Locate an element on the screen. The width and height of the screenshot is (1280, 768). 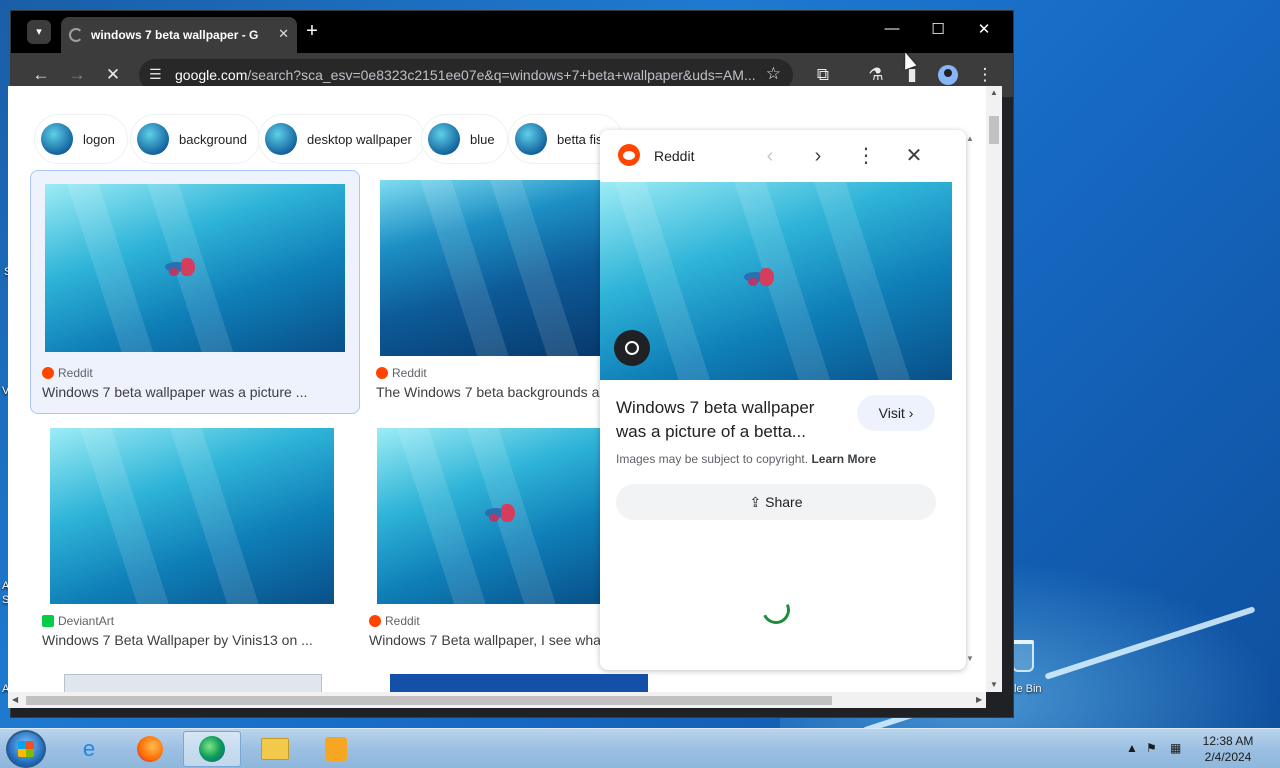
close-panel-button: ✕ is located at coordinates (914, 156).